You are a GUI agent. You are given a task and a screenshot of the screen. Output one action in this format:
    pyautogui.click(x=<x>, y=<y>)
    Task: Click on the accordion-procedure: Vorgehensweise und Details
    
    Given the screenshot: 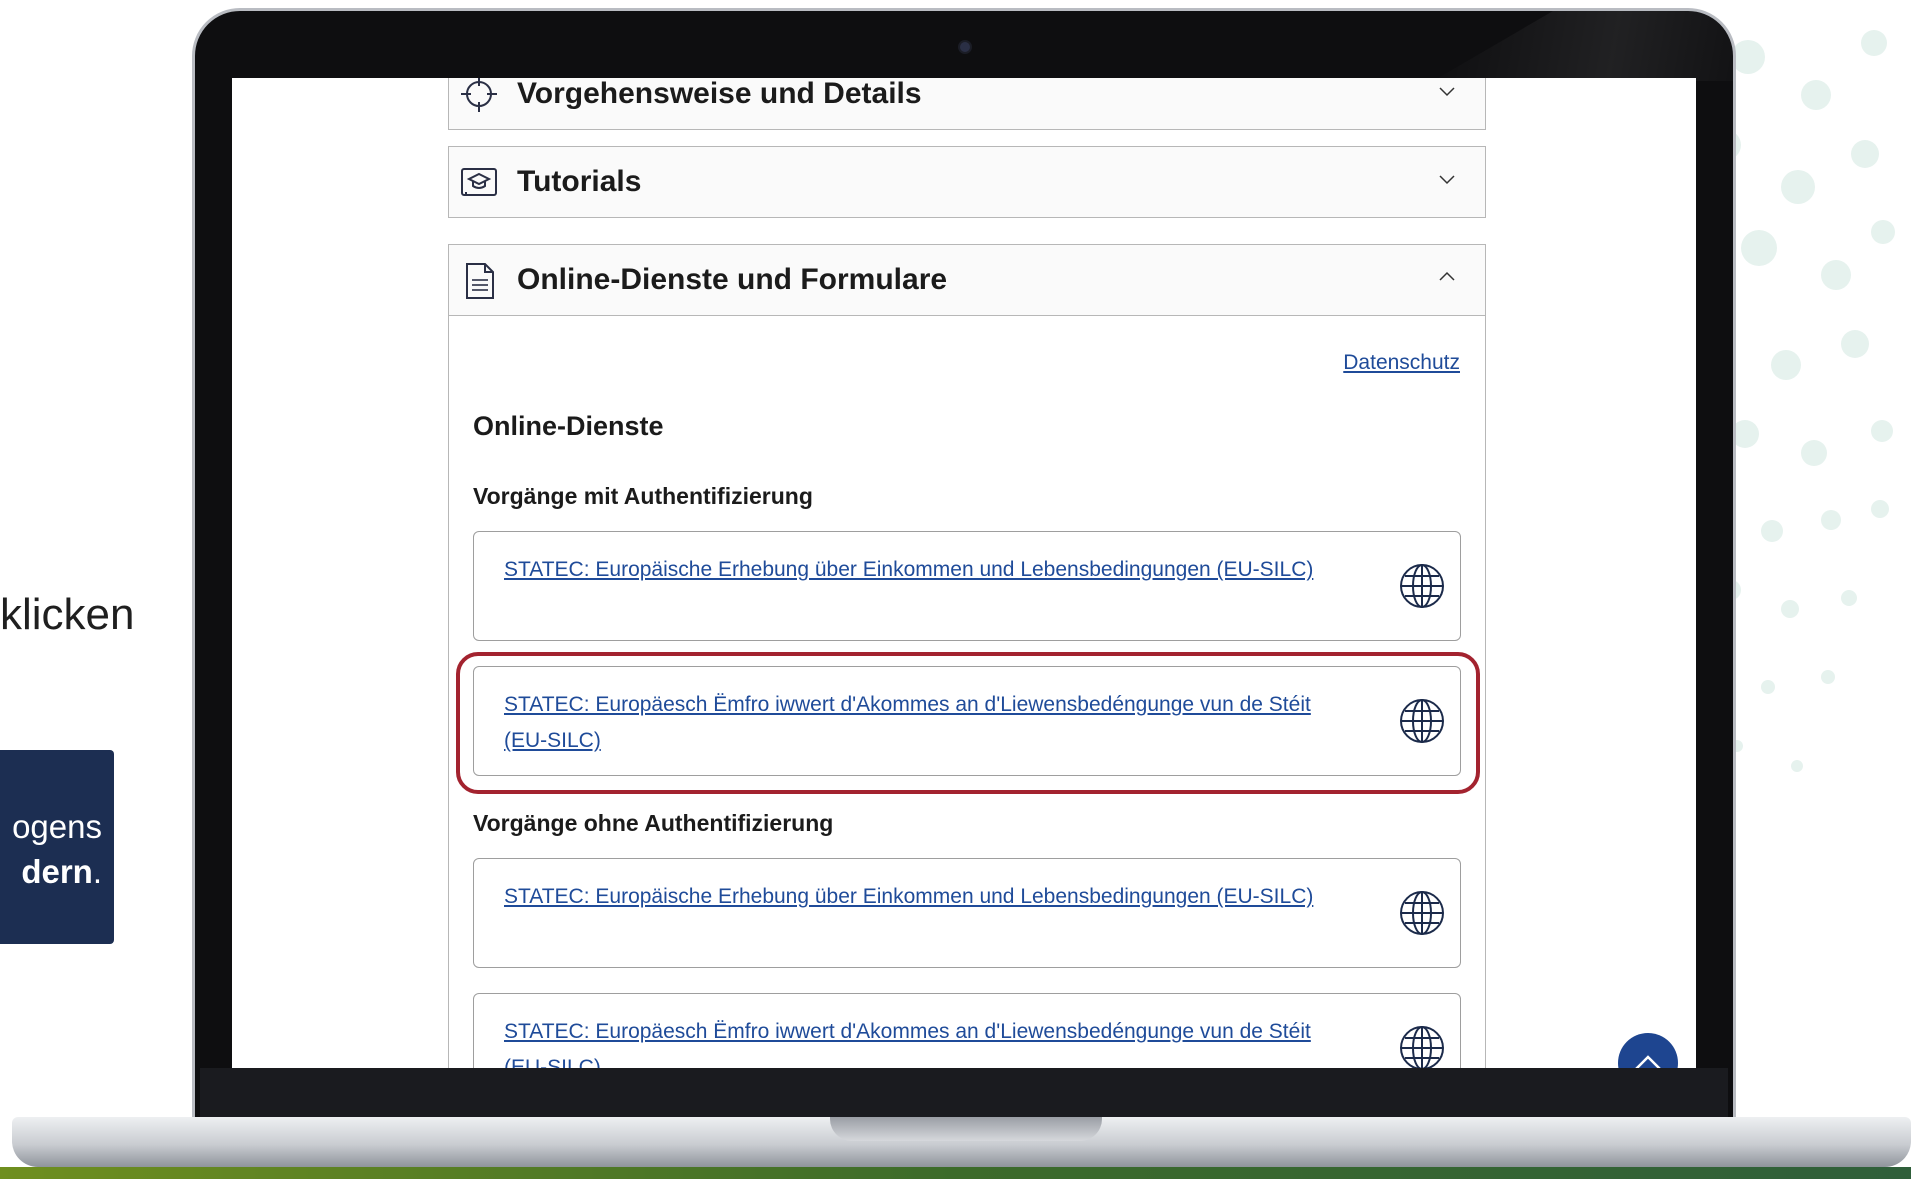 What is the action you would take?
    pyautogui.click(x=967, y=104)
    